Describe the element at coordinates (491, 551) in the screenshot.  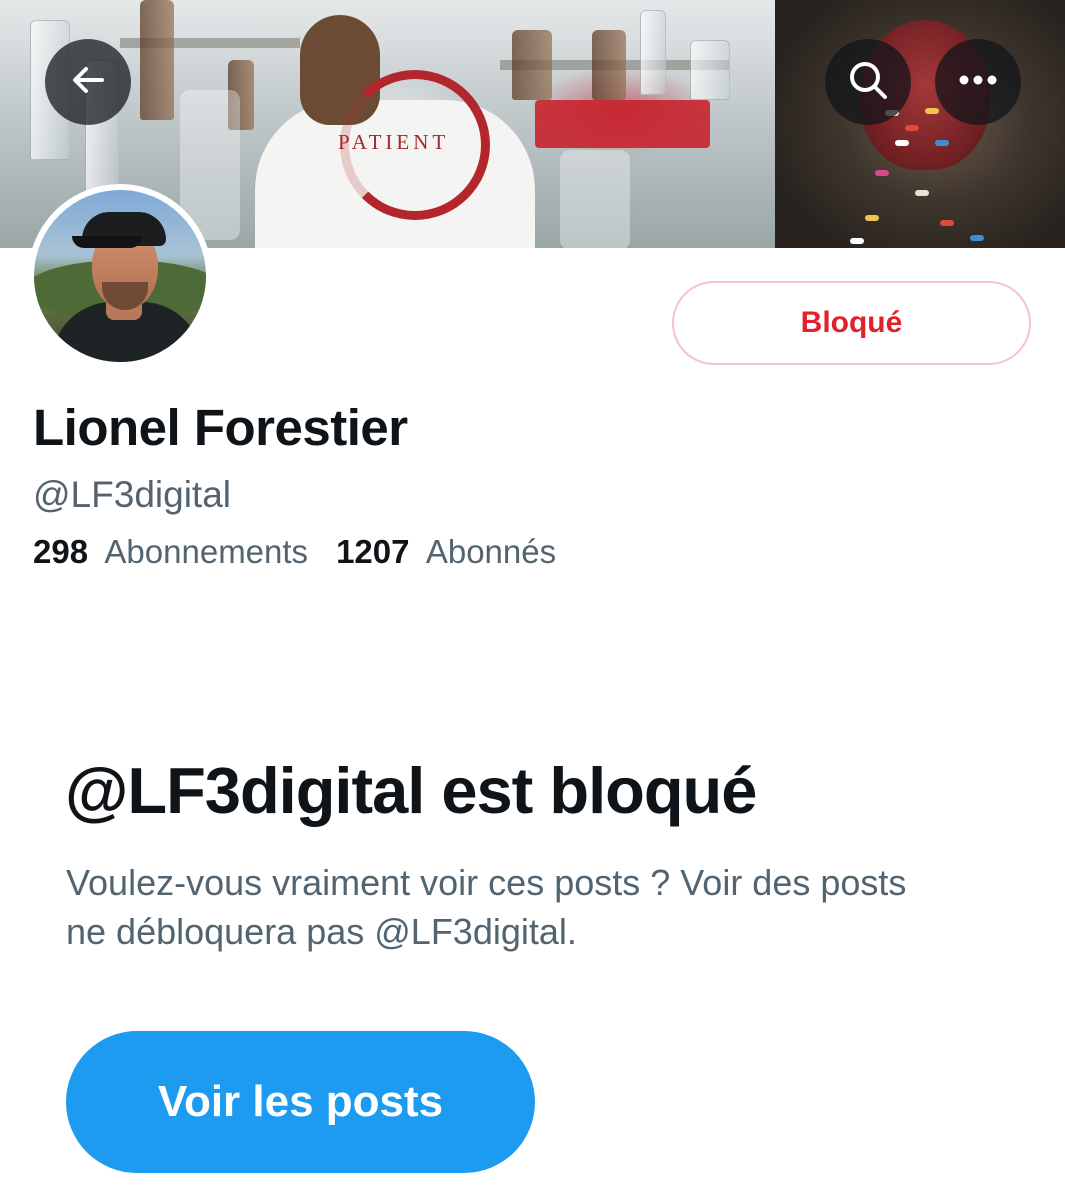
I see `followers-label: Abonnés` at that location.